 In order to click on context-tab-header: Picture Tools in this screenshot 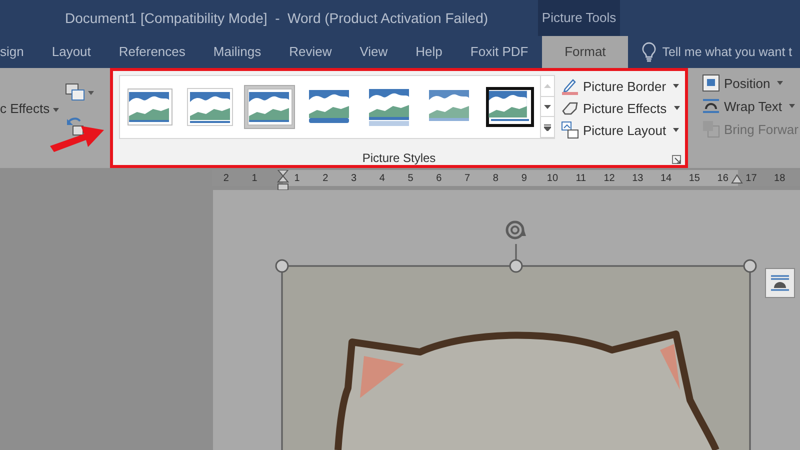, I will do `click(579, 18)`.